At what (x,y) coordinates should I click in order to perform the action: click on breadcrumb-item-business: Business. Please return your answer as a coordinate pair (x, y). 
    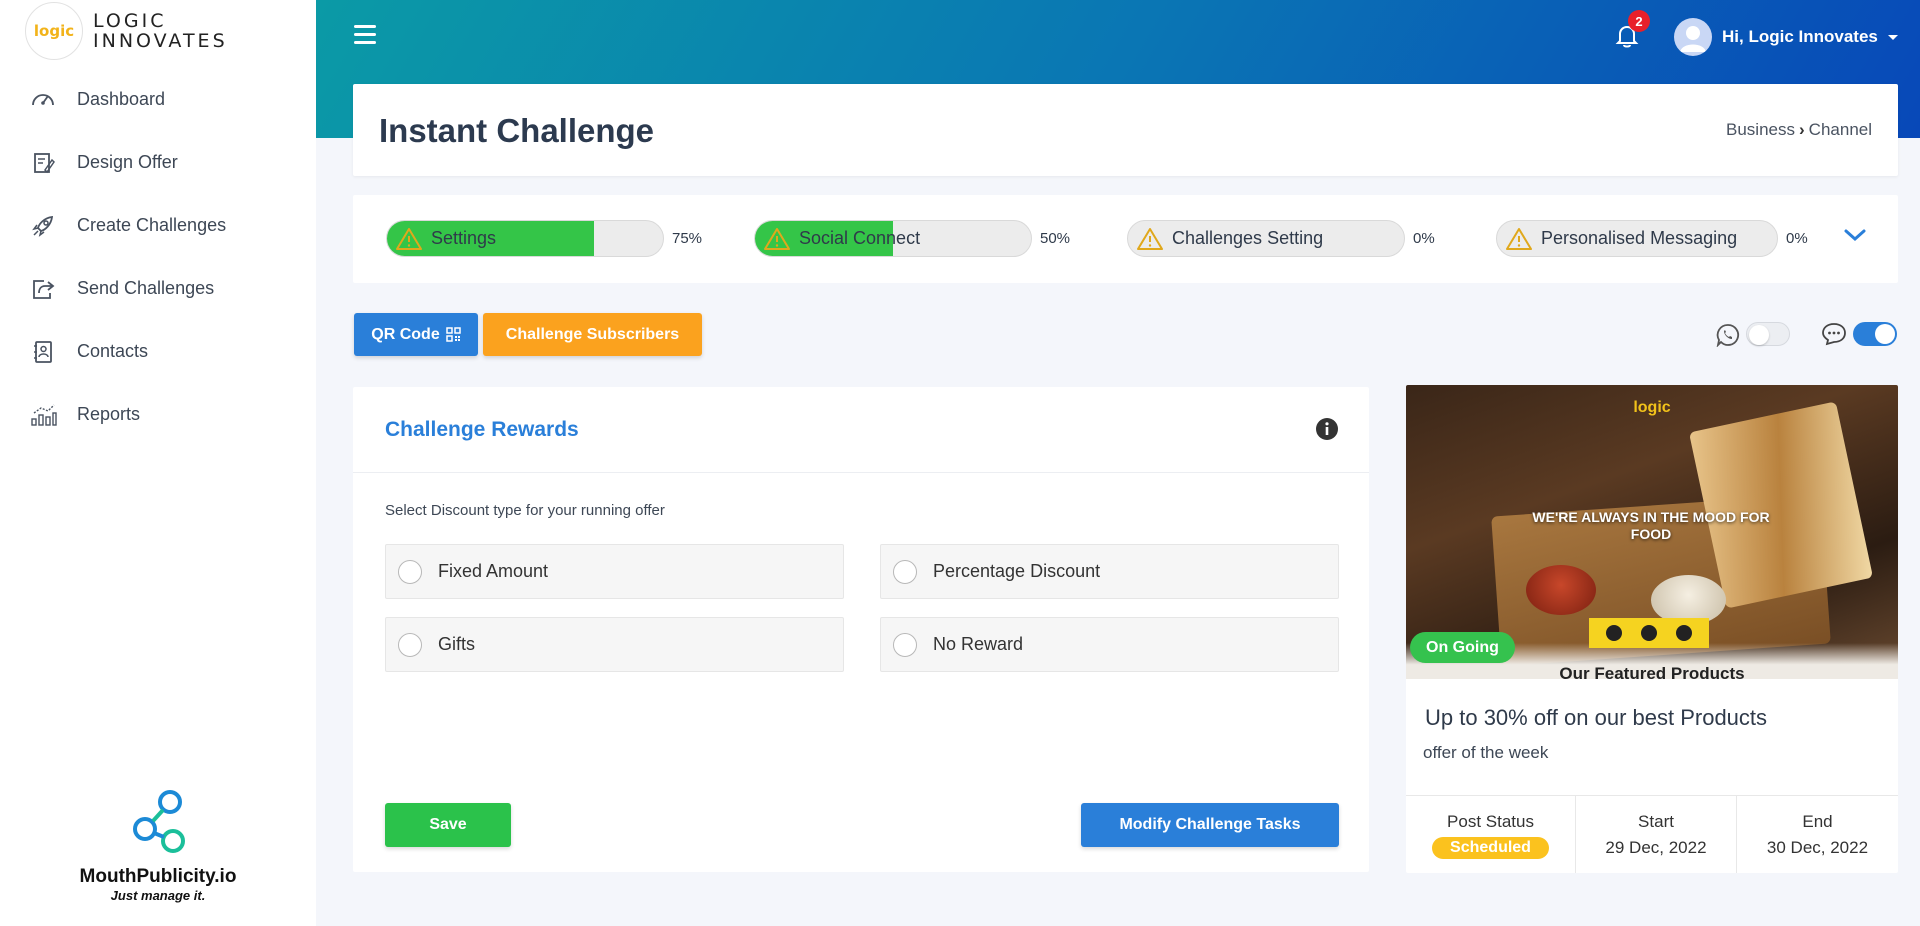
    Looking at the image, I should click on (1760, 130).